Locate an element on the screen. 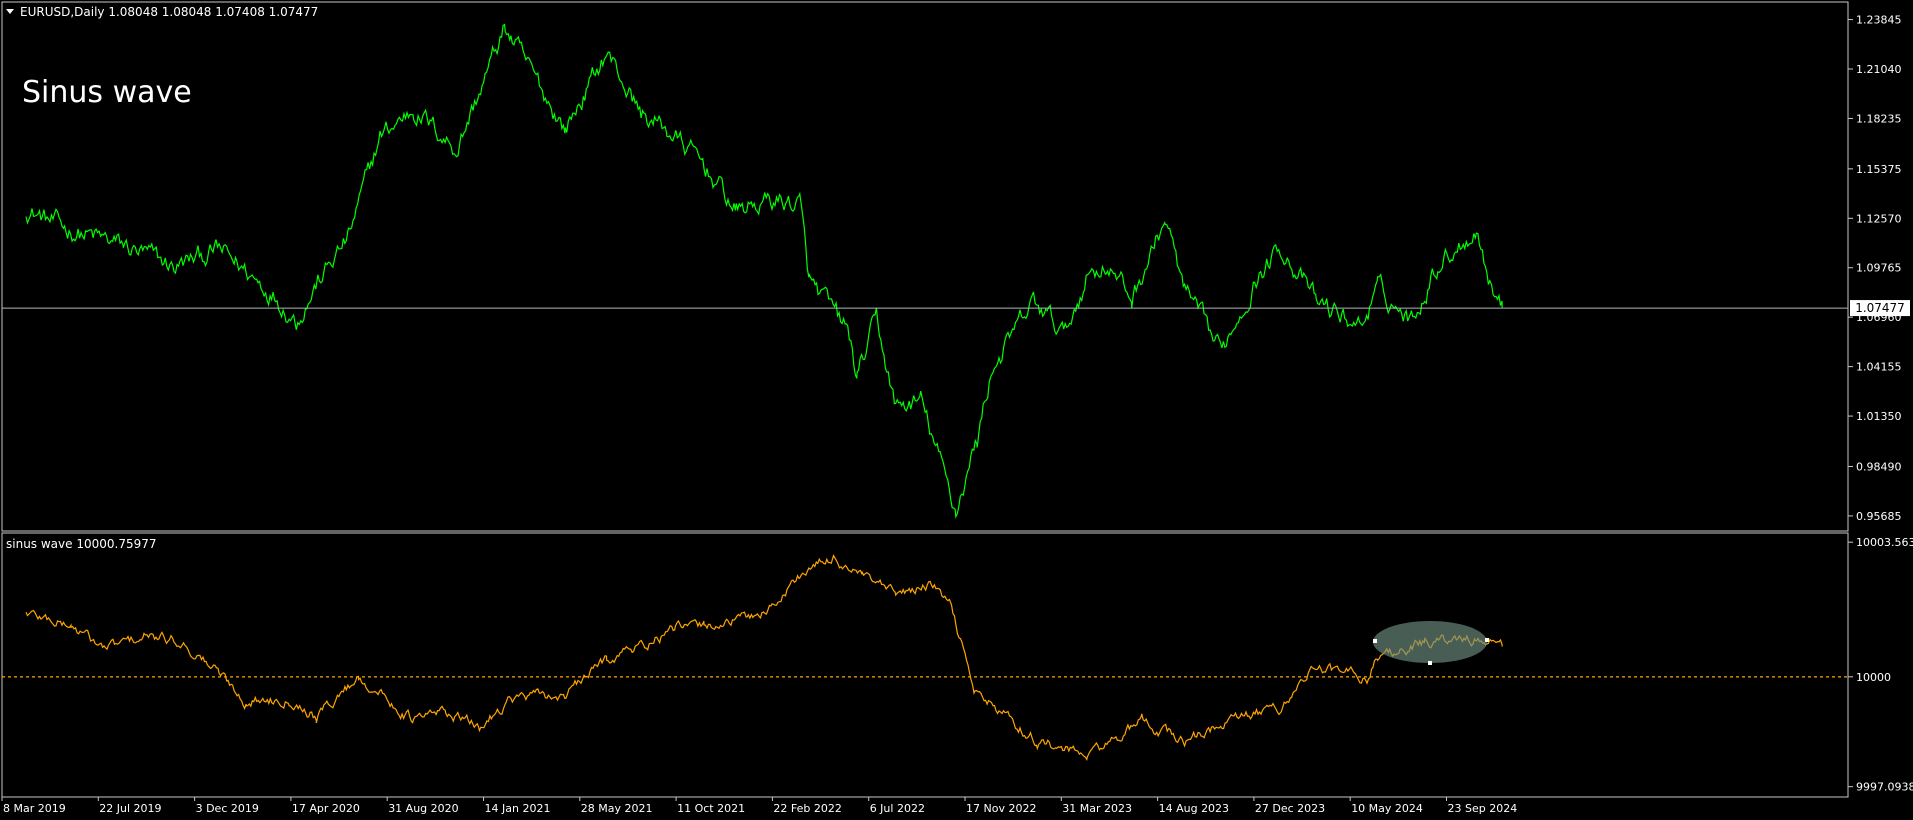  time-tick-label: 31 Aug 2020 is located at coordinates (423, 808).